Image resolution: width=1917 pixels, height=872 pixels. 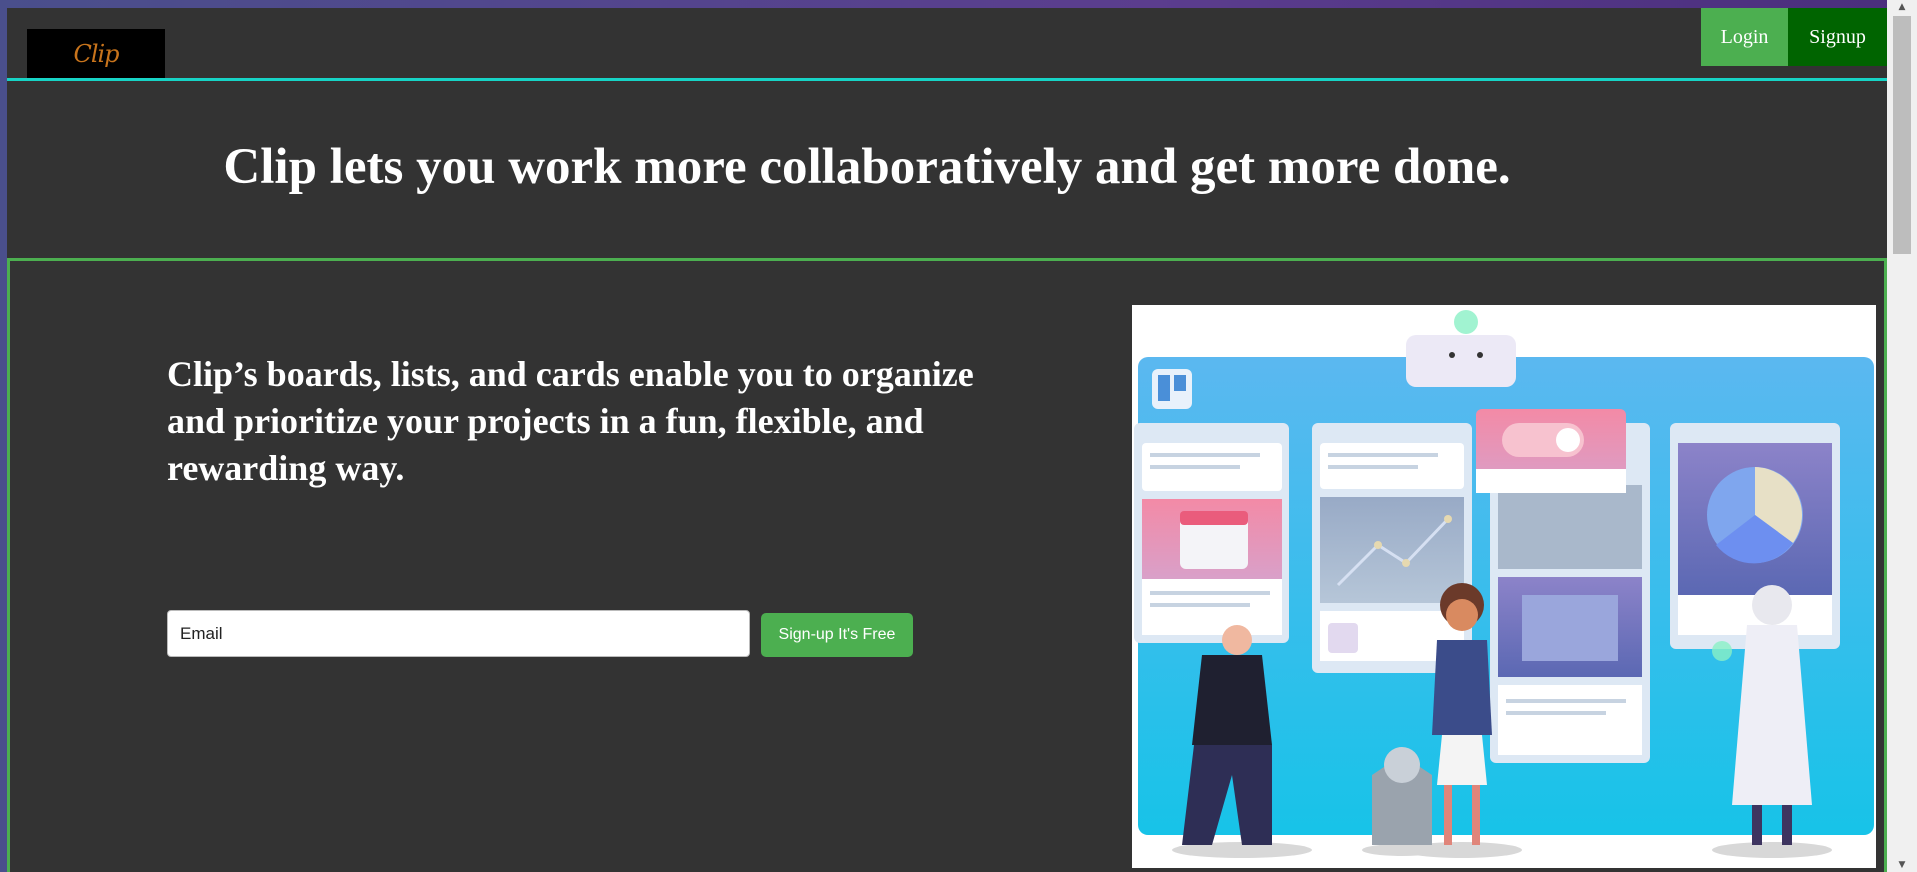 What do you see at coordinates (1837, 37) in the screenshot?
I see `signup-button: Signup` at bounding box center [1837, 37].